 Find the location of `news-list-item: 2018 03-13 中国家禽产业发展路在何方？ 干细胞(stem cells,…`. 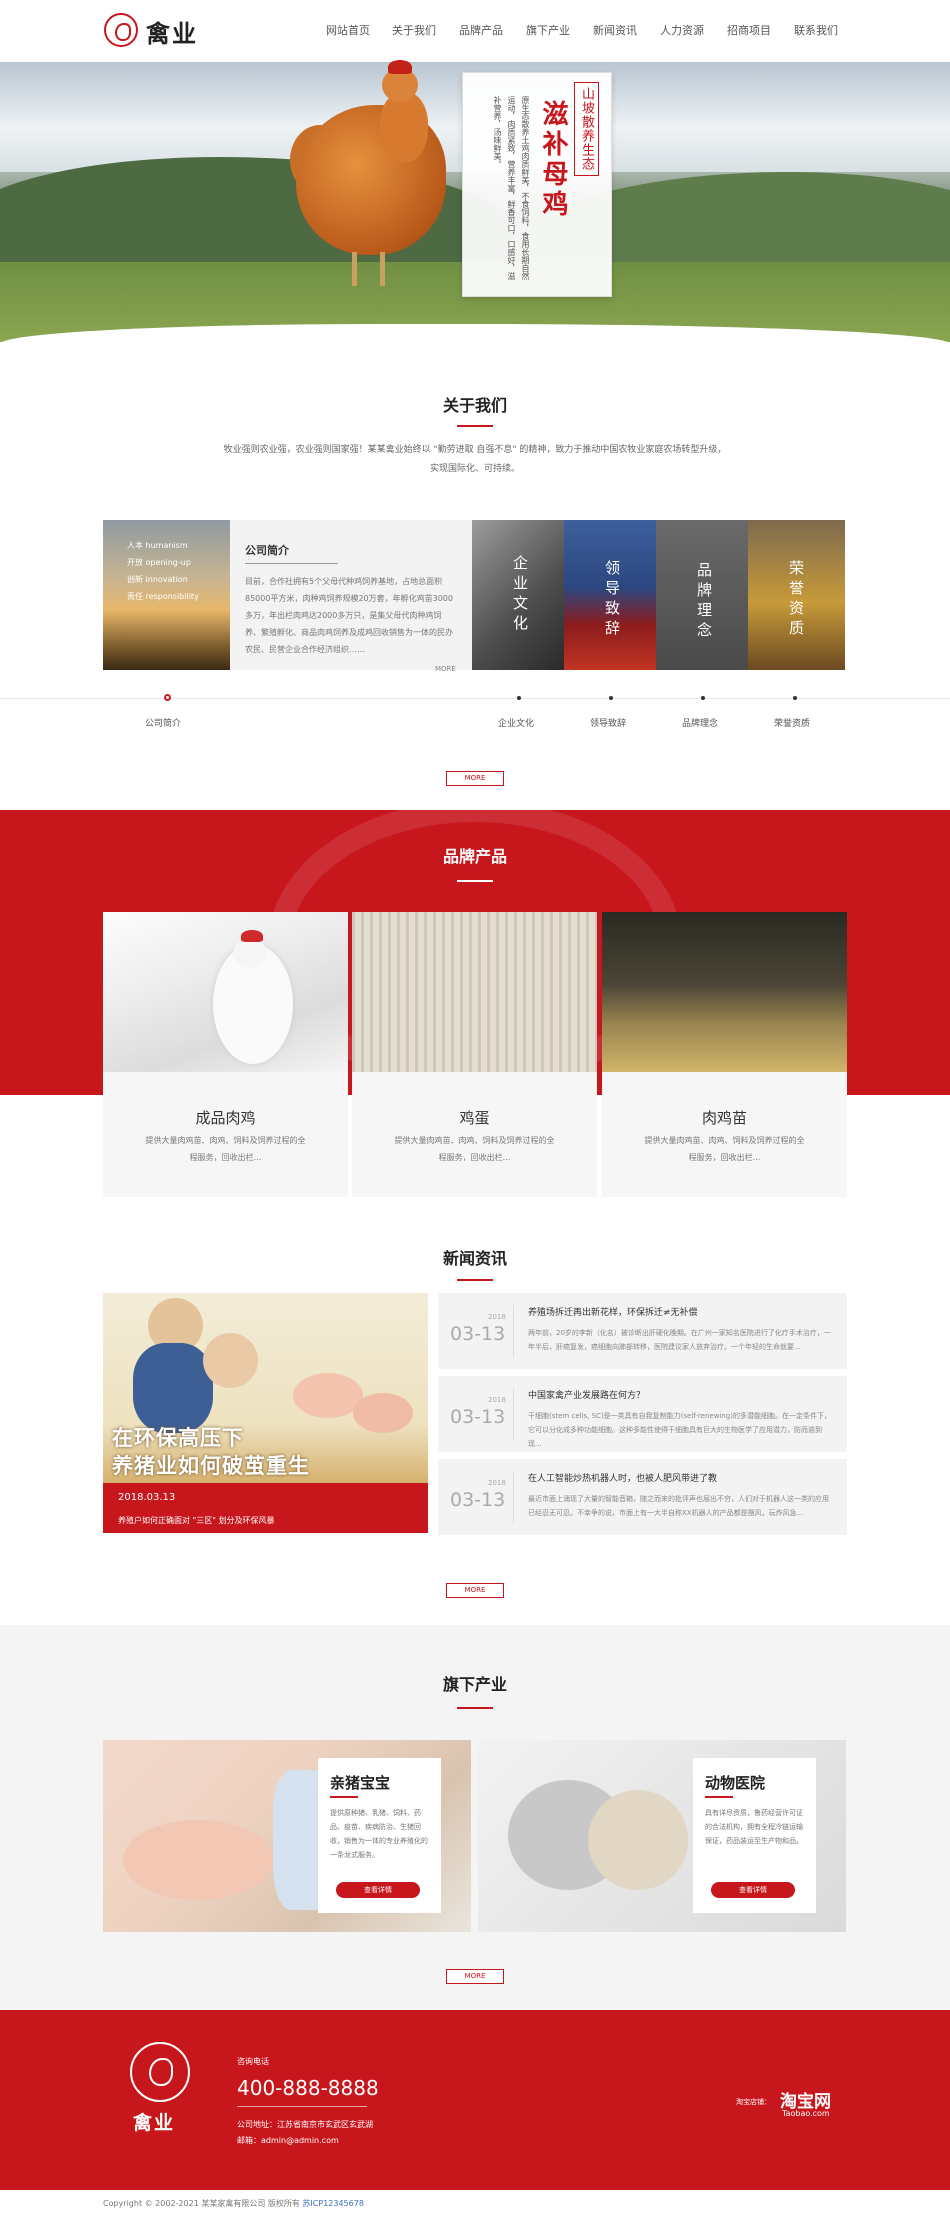

news-list-item: 2018 03-13 中国家禽产业发展路在何方？ 干细胞(stem cells,… is located at coordinates (642, 1414).